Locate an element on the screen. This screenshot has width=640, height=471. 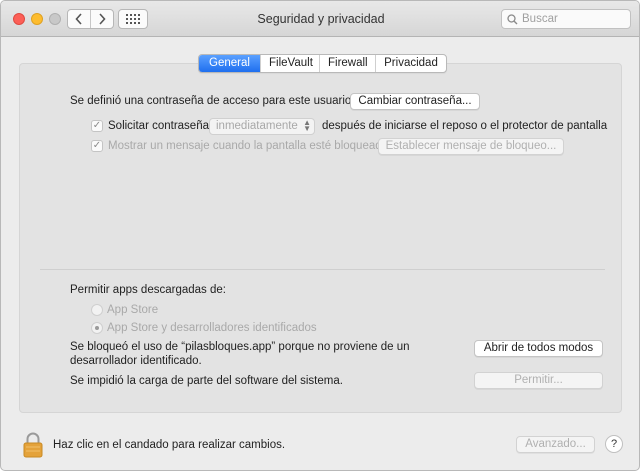
search-icon is located at coordinates (512, 18).